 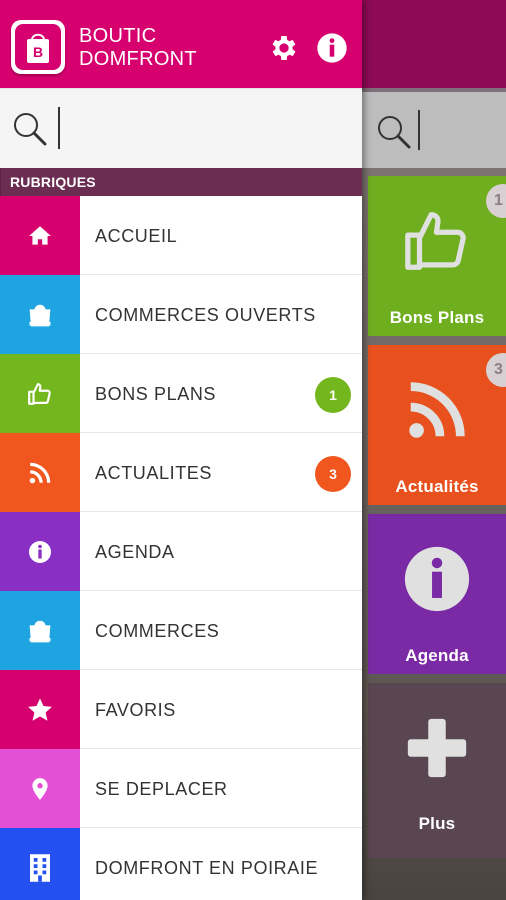 I want to click on menu-item-accueil: ACCUEIL, so click(x=181, y=235).